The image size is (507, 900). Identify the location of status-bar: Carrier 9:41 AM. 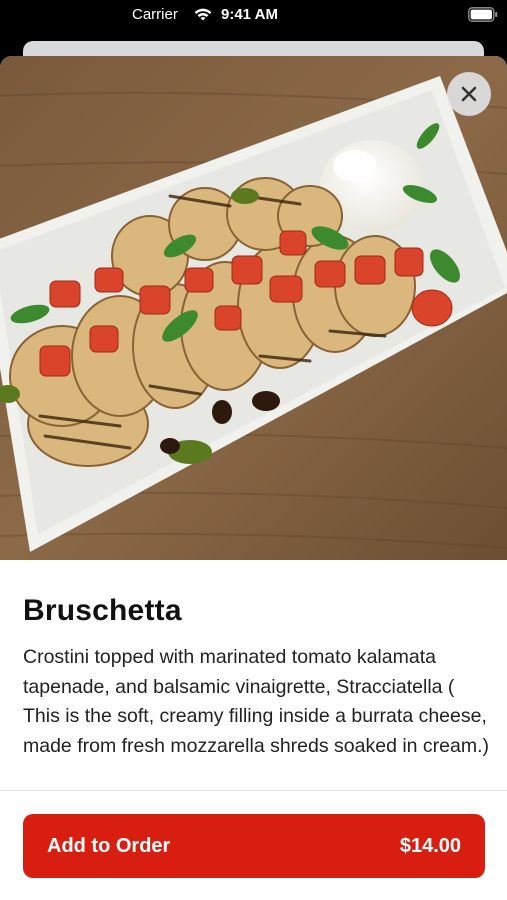
(253, 16).